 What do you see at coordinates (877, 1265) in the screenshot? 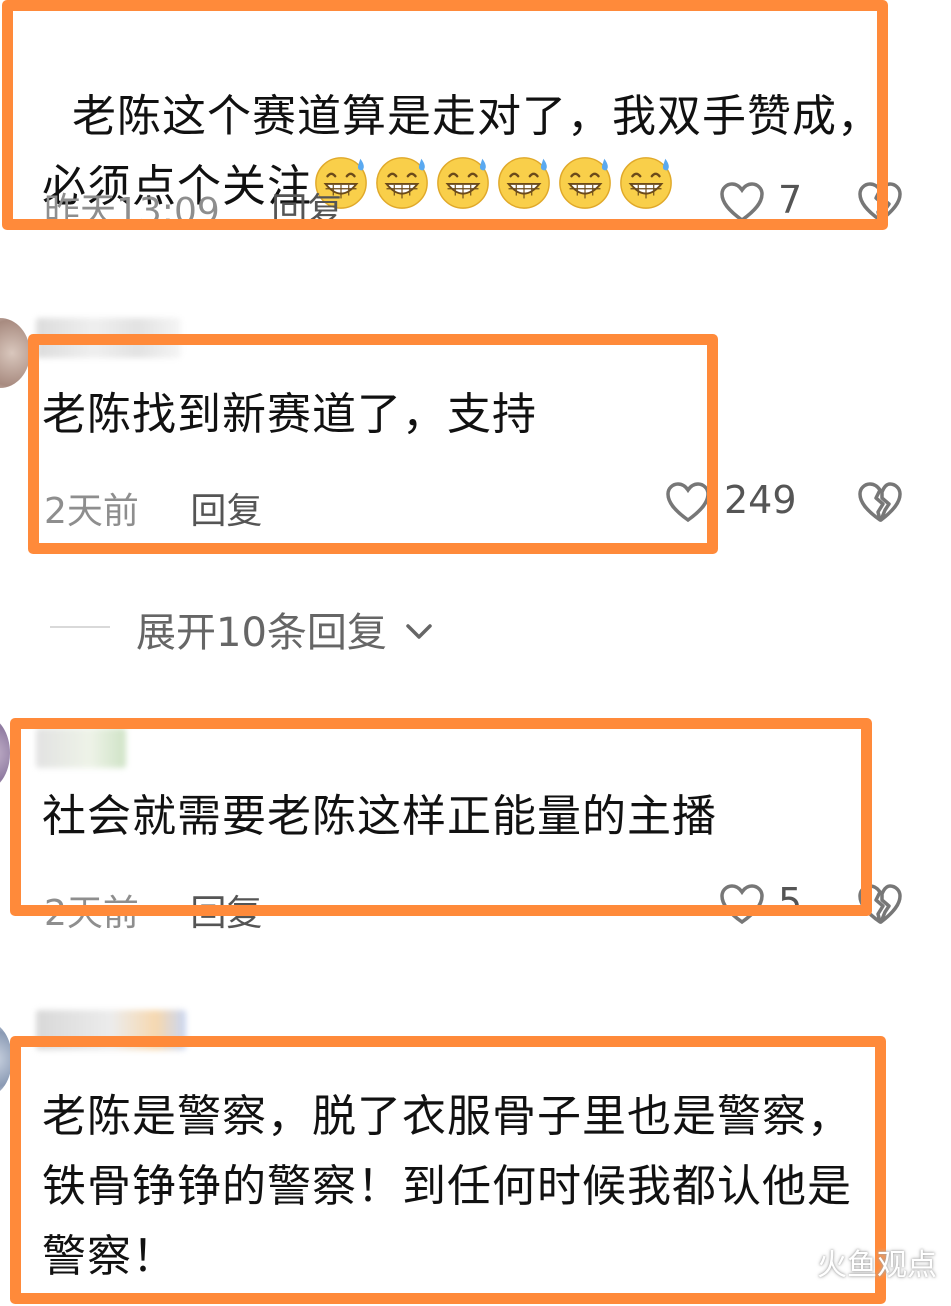
I see `watermark: 火鱼观点` at bounding box center [877, 1265].